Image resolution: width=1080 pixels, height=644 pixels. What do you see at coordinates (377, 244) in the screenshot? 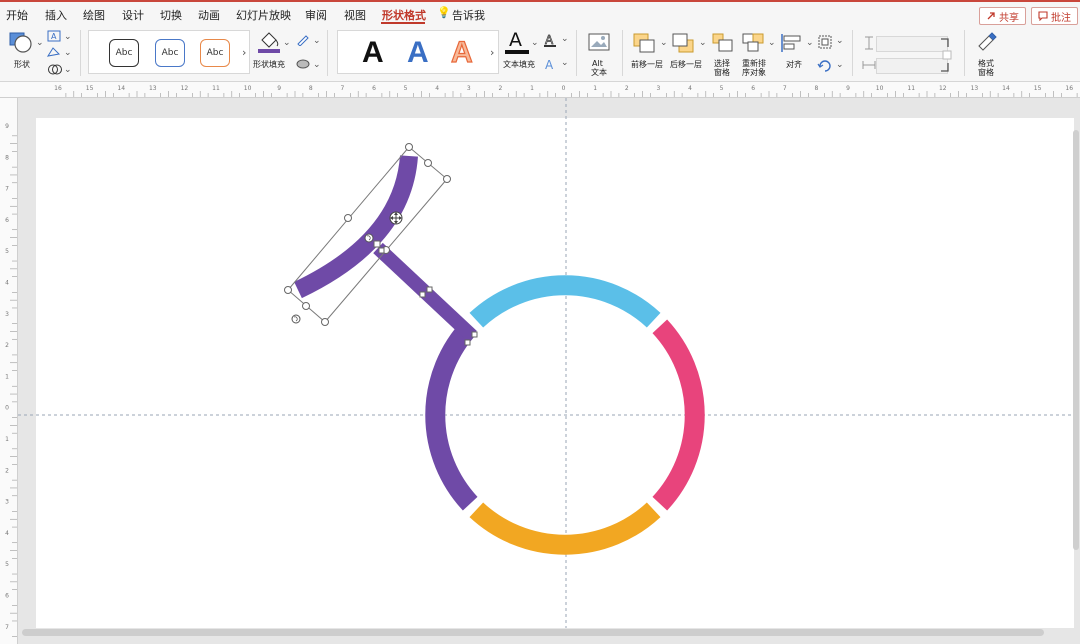
I see `stem-handle-start` at bounding box center [377, 244].